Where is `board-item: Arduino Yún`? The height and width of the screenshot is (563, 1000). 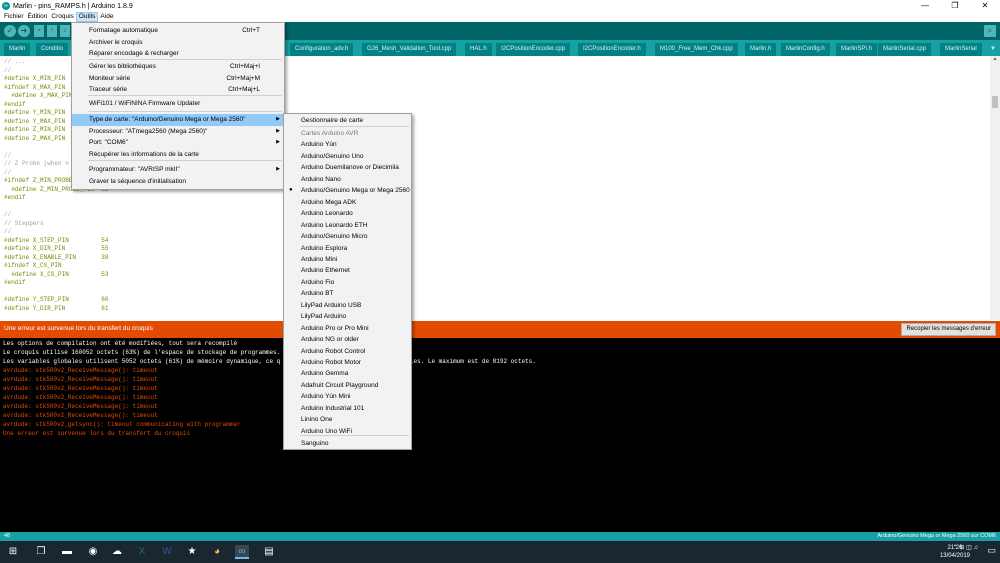 board-item: Arduino Yún is located at coordinates (347, 145).